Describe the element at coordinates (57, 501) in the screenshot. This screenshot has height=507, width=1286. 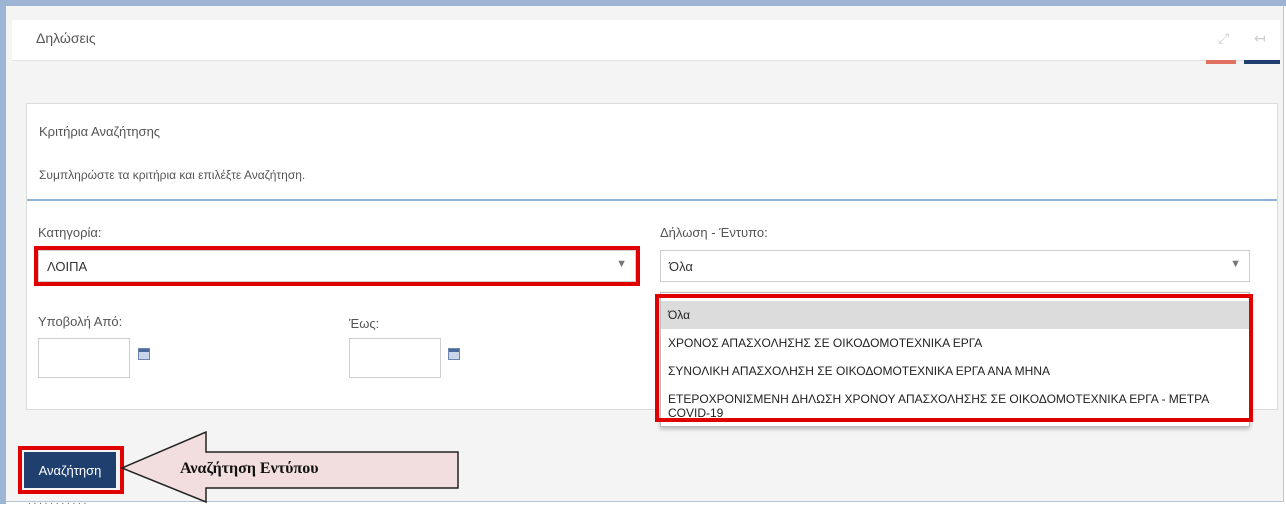
I see `cut-off-text: . . . . . . . . . . .` at that location.